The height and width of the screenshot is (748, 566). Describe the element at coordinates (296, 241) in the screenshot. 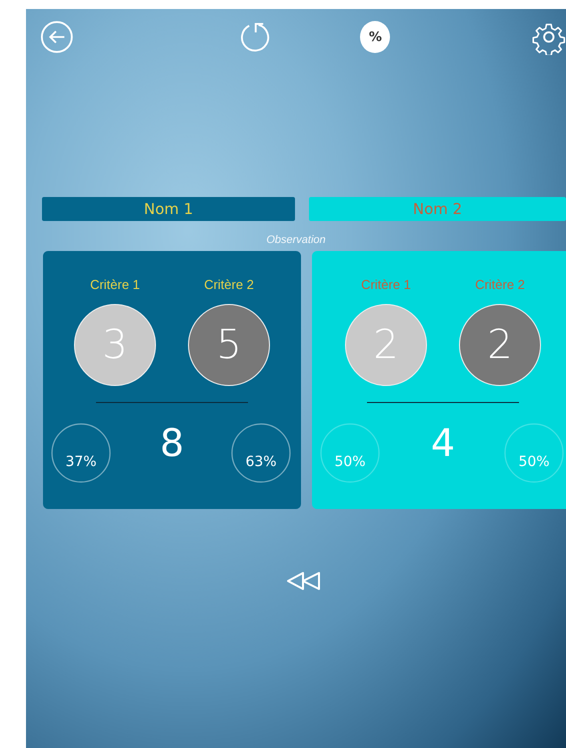

I see `section-label: Observation` at that location.